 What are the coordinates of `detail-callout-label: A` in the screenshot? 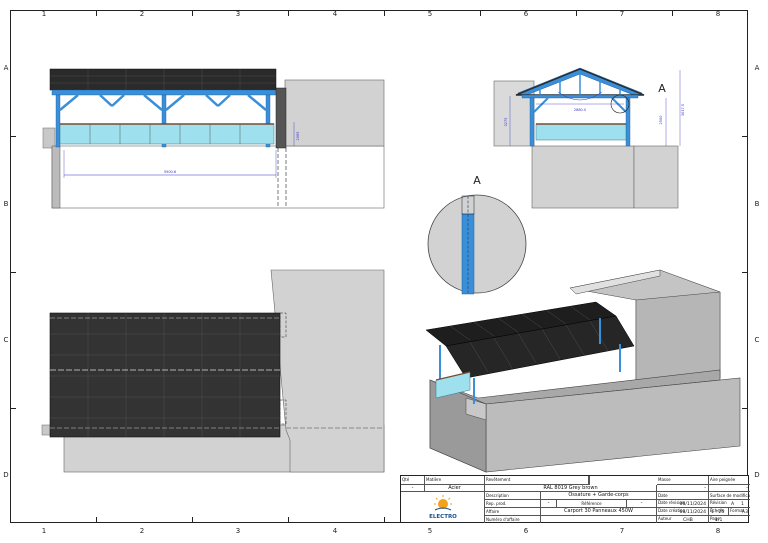 It's located at (662, 88).